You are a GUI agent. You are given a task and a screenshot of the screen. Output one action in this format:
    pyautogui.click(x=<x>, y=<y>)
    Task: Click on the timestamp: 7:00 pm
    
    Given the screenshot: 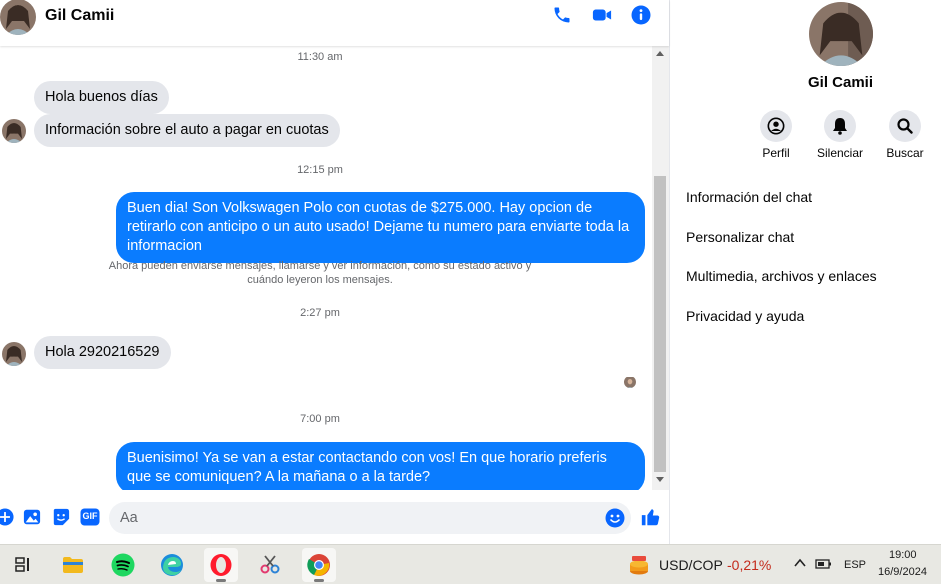 What is the action you would take?
    pyautogui.click(x=320, y=419)
    